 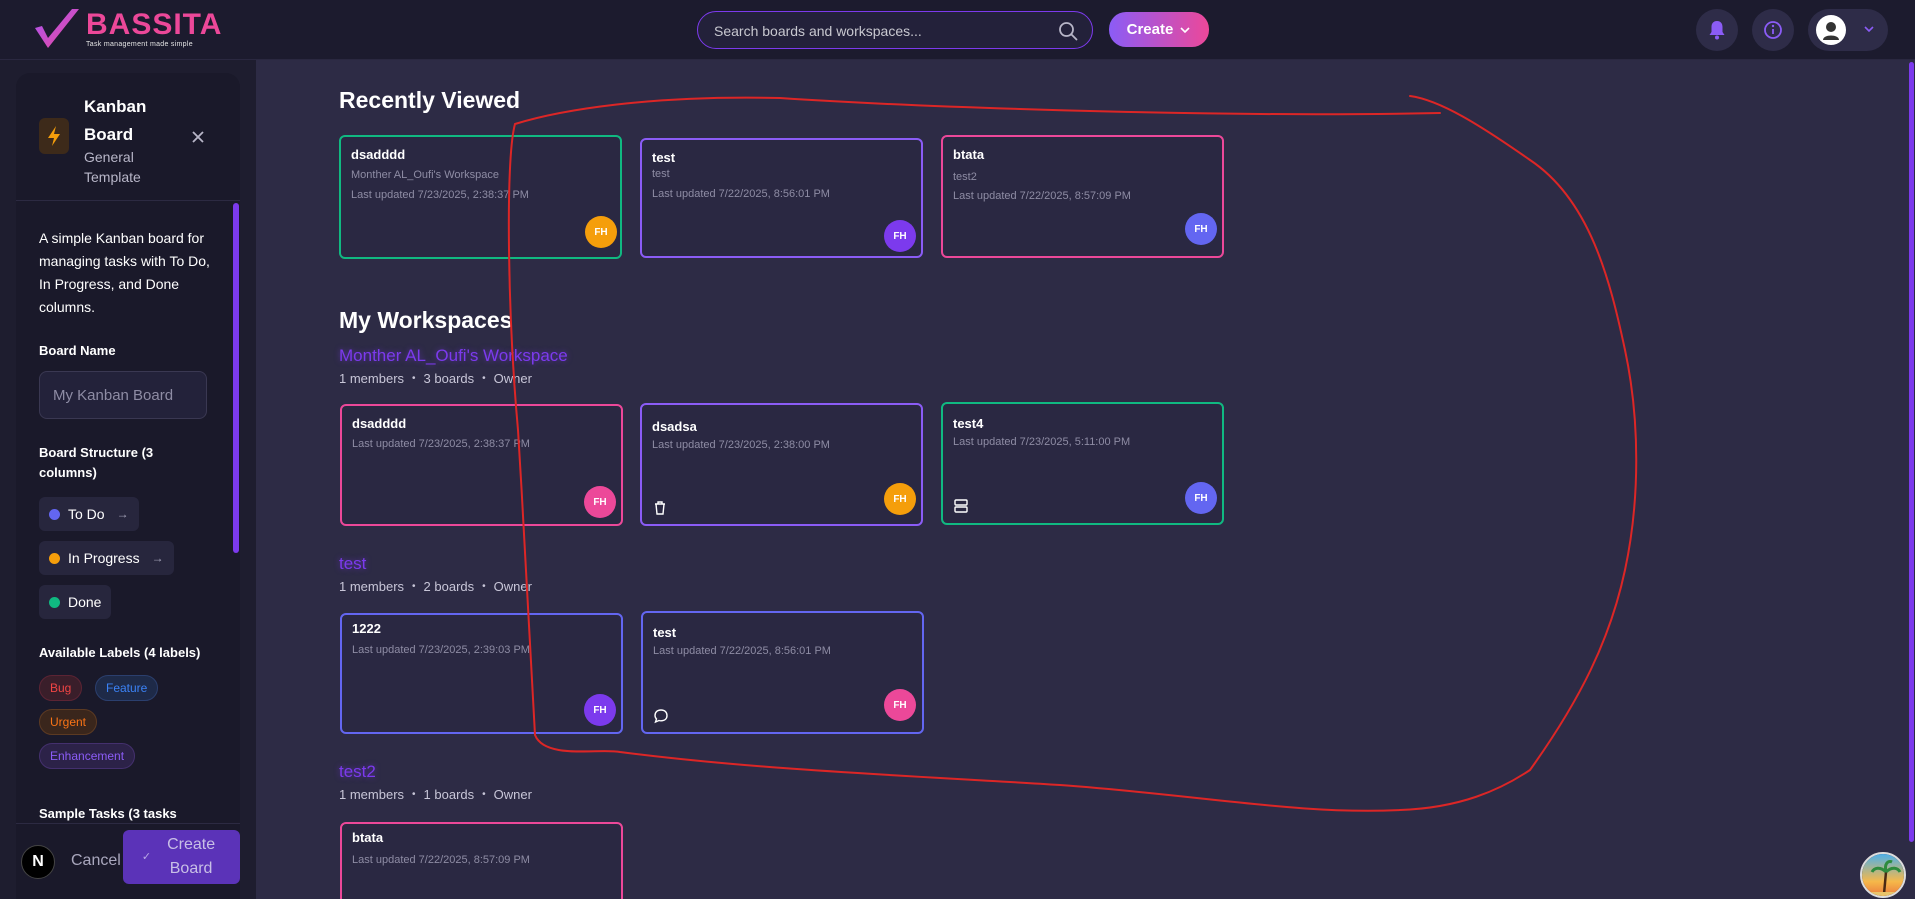 What do you see at coordinates (440, 195) in the screenshot?
I see `last-updated: Last updated 7/23/2025, 2:38:37 PM` at bounding box center [440, 195].